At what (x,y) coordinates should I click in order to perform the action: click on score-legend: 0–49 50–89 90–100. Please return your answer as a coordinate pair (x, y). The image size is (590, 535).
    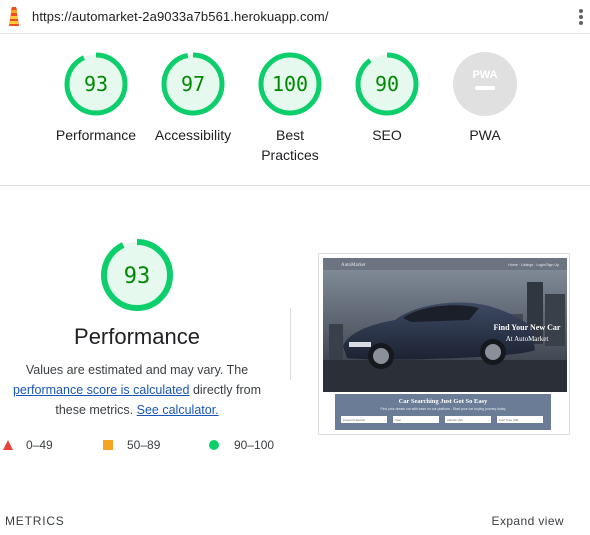
    Looking at the image, I should click on (150, 446).